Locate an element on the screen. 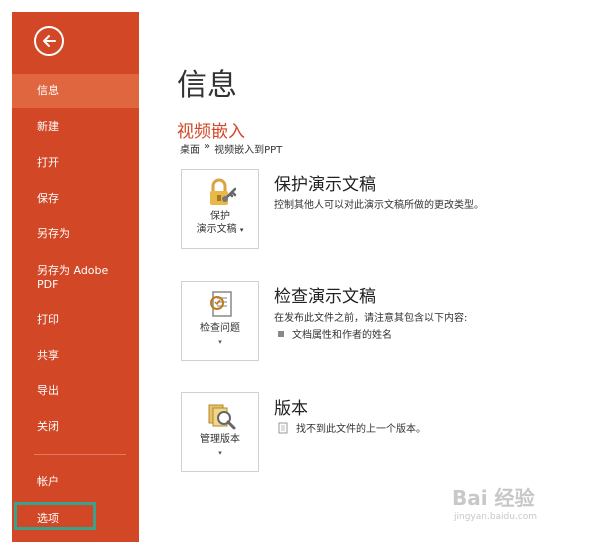  list-item-text: 找不到此文件的上一个版本。 is located at coordinates (361, 429).